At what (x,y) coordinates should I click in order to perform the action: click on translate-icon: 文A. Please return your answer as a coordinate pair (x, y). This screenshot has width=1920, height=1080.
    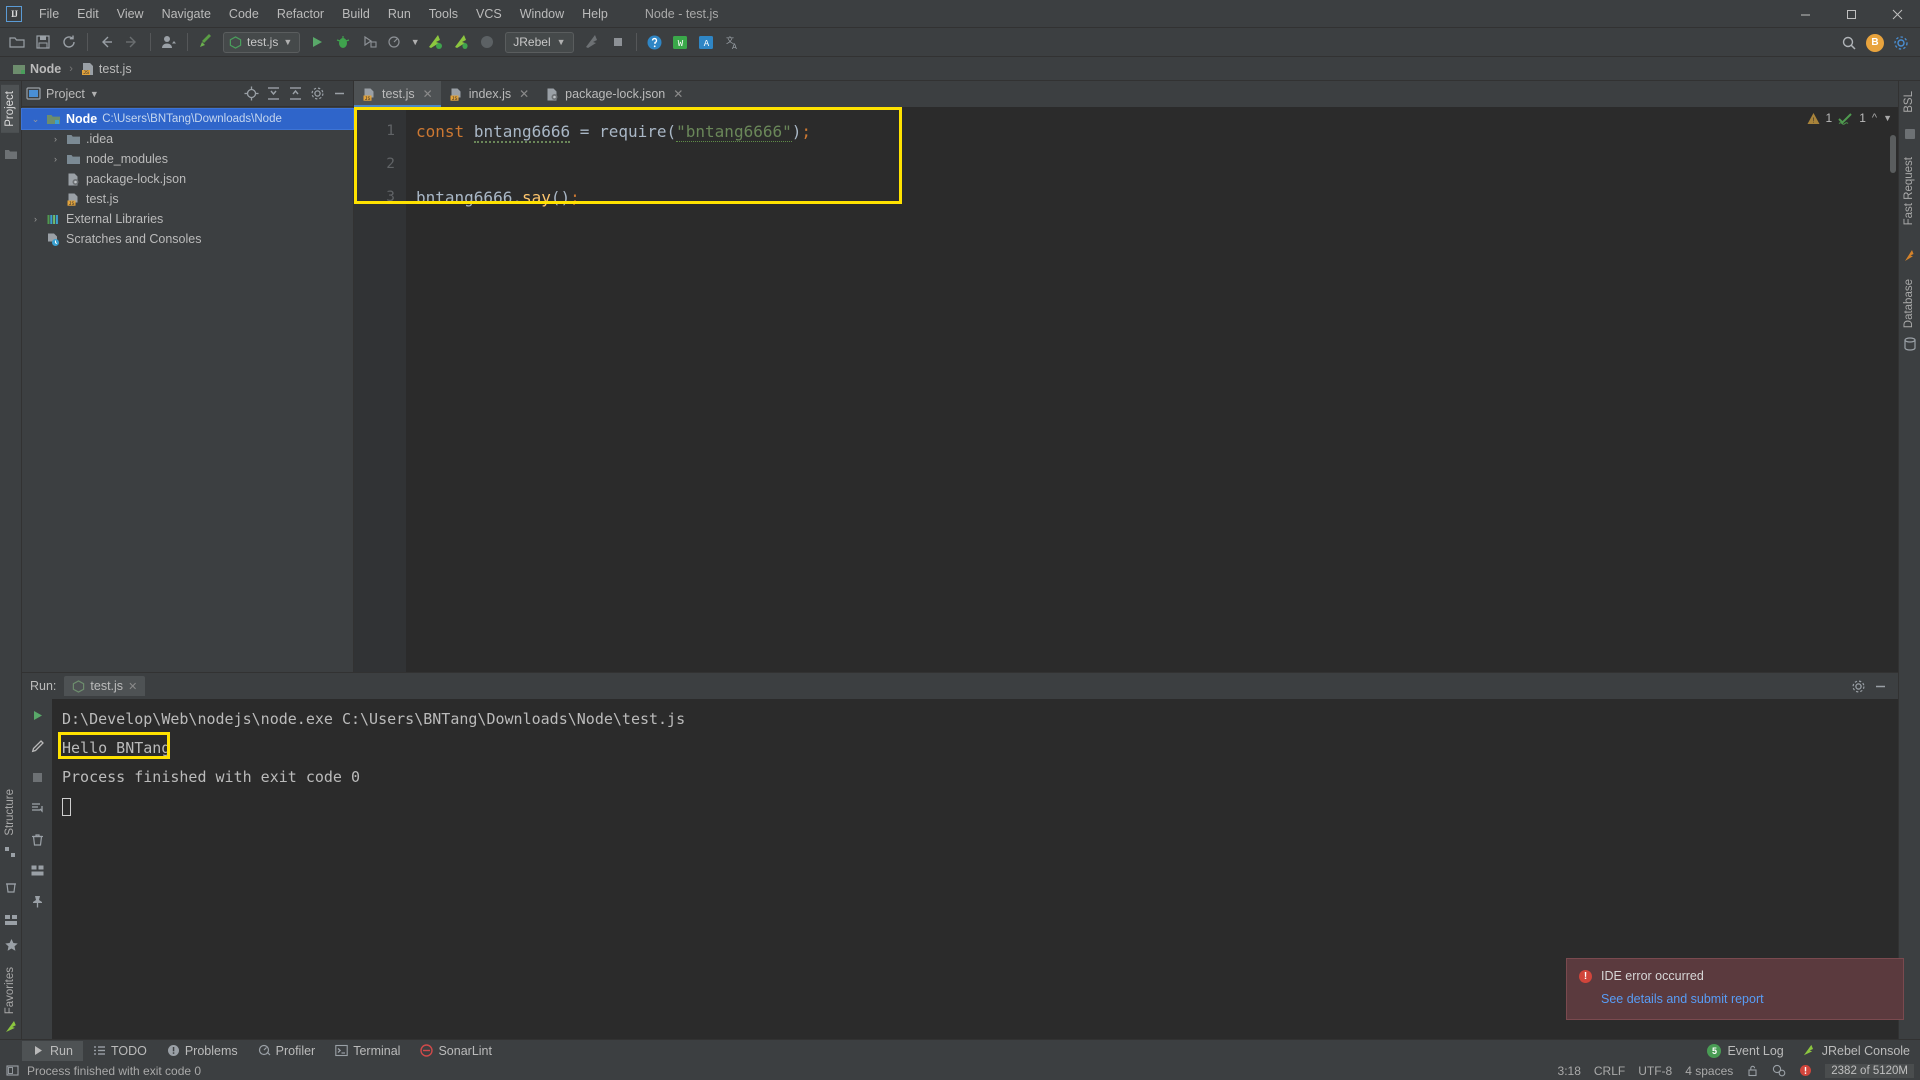
    Looking at the image, I should click on (733, 42).